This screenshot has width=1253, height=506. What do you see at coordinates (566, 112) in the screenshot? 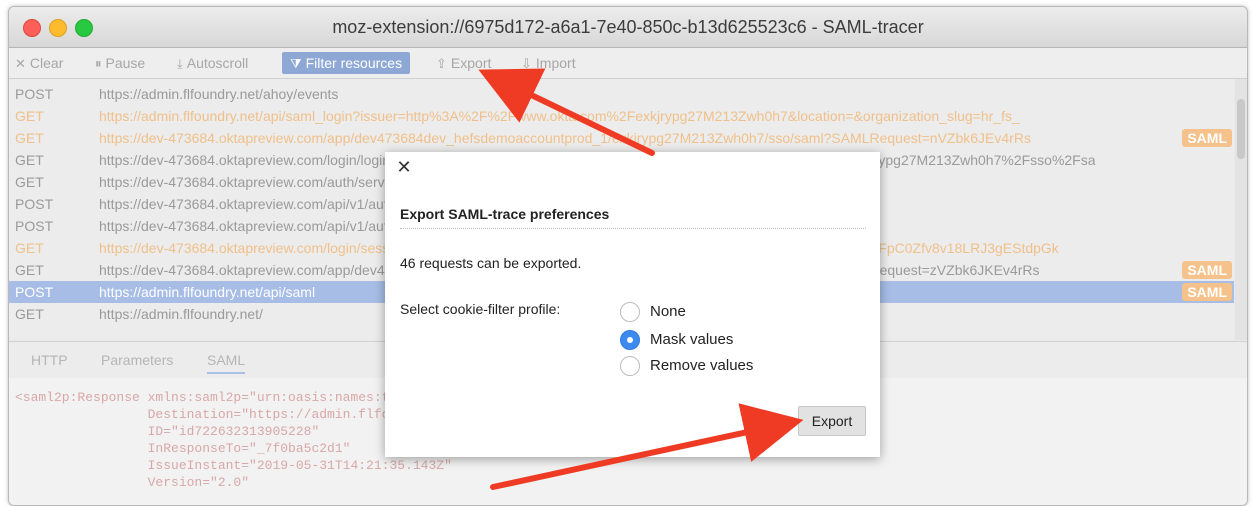
I see `arrow-to-export-toolbar` at bounding box center [566, 112].